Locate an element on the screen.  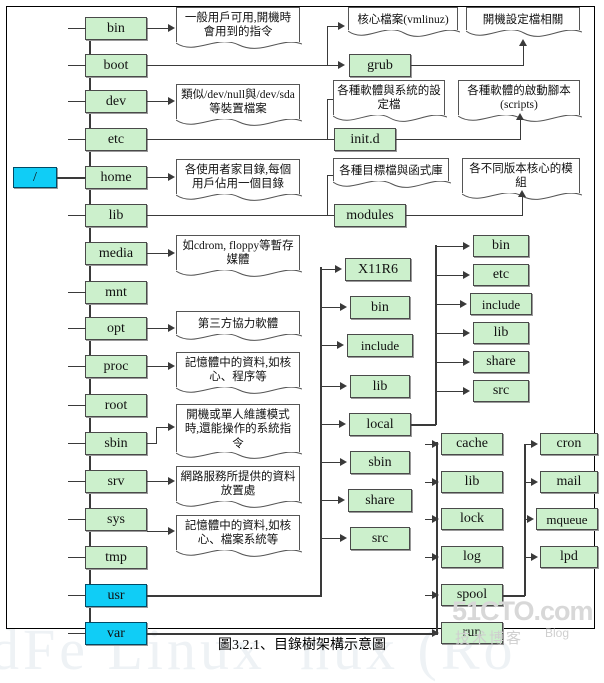
connector-sbin-note-b is located at coordinates (156, 435).